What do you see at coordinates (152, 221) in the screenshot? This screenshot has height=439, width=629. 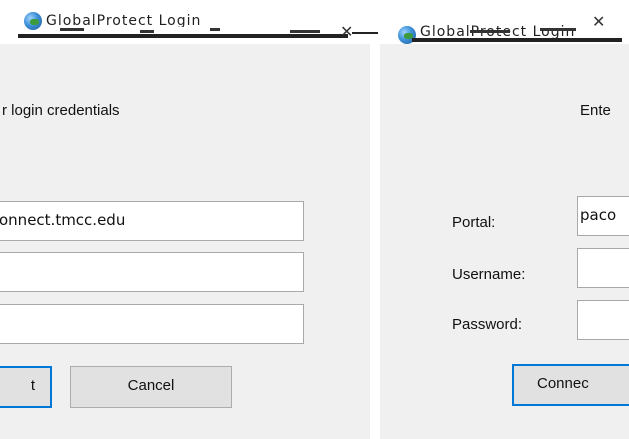 I see `portal-input: onnect.tmcc.edu` at bounding box center [152, 221].